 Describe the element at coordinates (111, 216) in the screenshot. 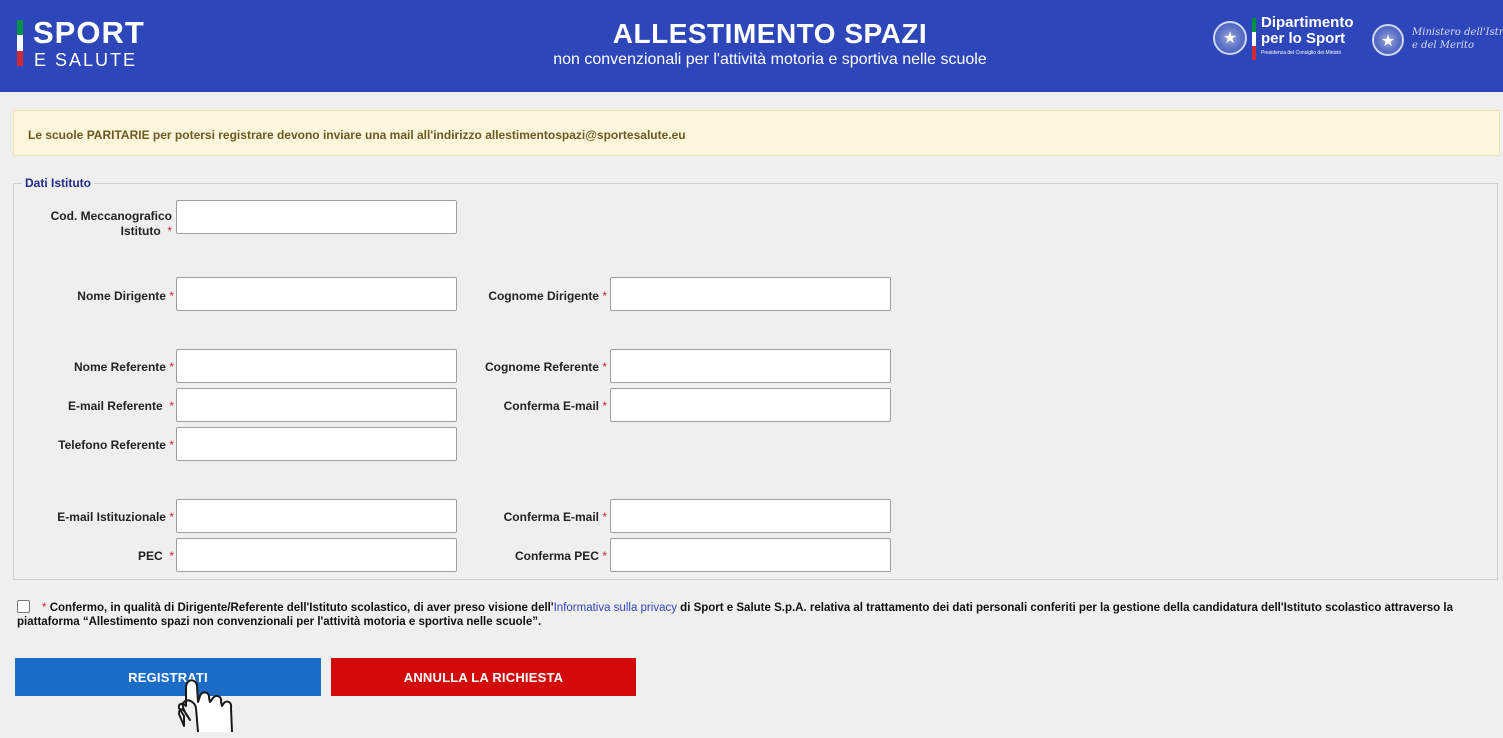

I see `cod-meccanografico-label-line1: Cod. Meccanografico` at that location.